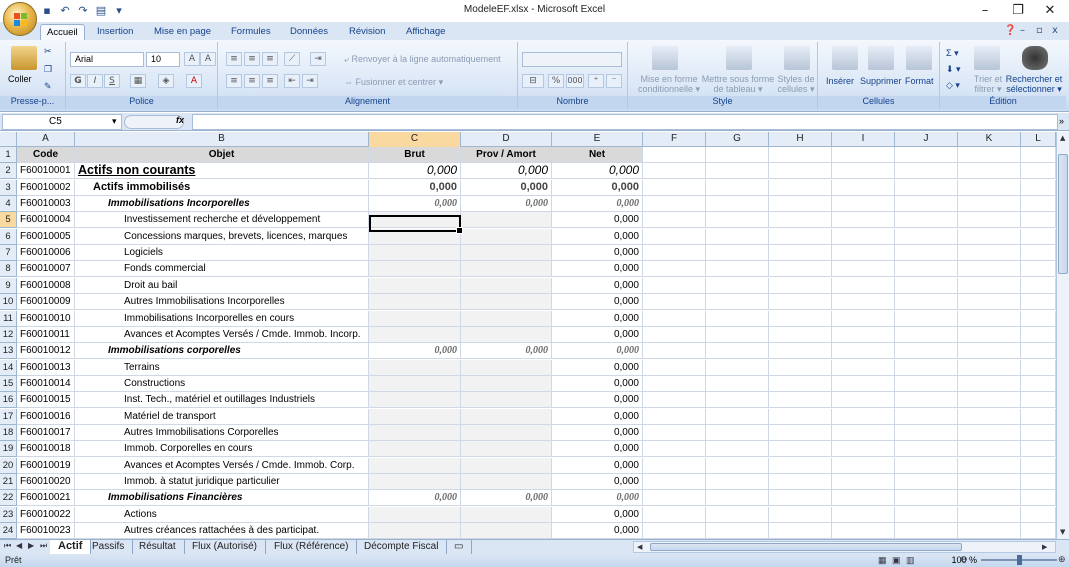 This screenshot has height=567, width=1069. Describe the element at coordinates (8, 466) in the screenshot. I see `row-header: 20` at that location.